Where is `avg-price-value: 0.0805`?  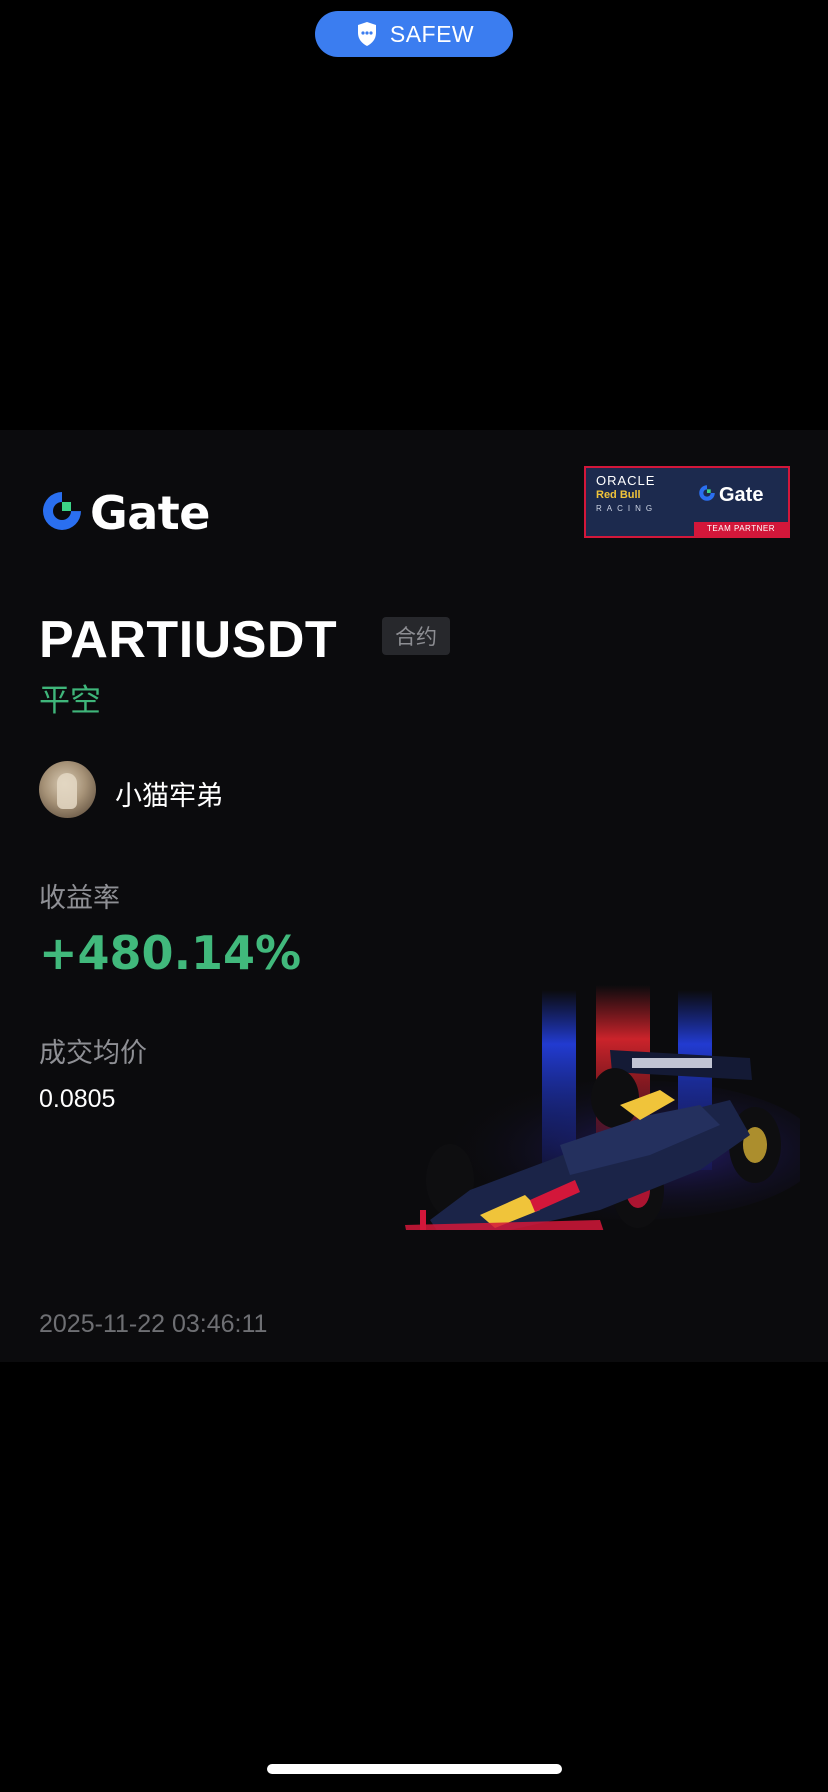
avg-price-value: 0.0805 is located at coordinates (77, 1099).